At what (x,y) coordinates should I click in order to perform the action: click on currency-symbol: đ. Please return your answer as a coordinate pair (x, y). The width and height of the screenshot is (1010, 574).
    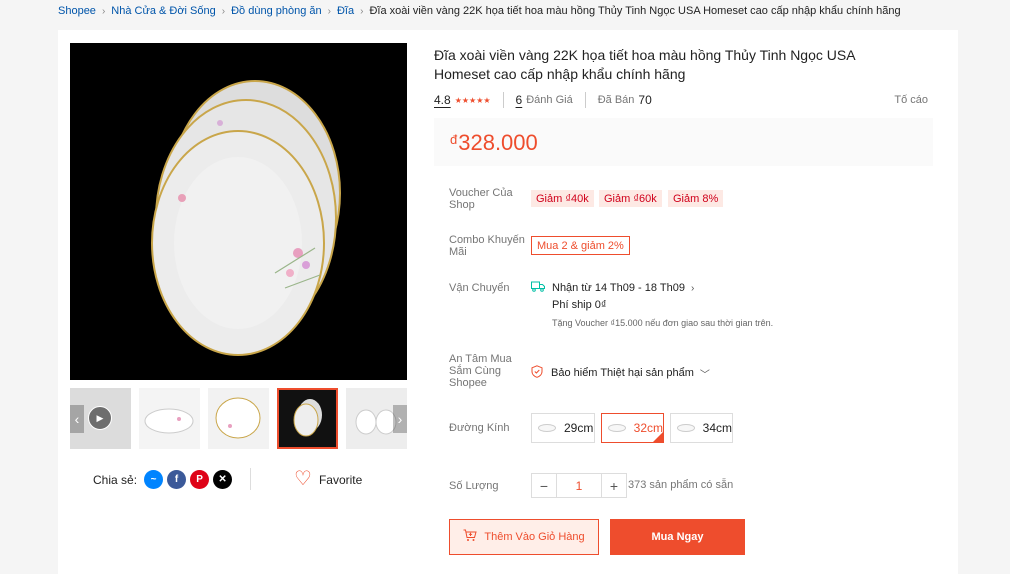
    Looking at the image, I should click on (454, 139).